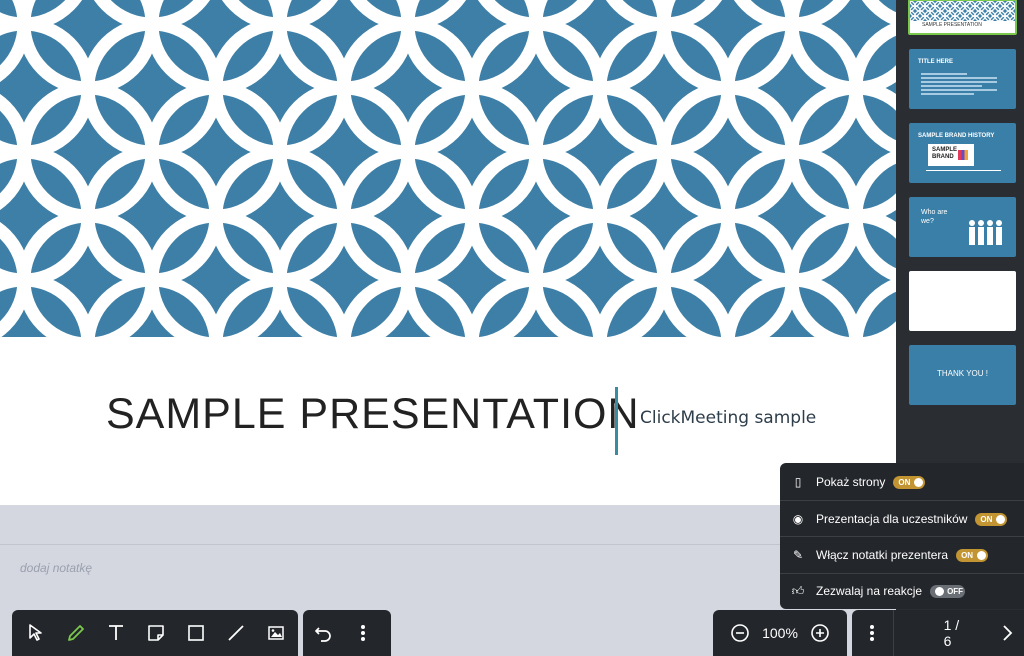 This screenshot has width=1024, height=656. I want to click on page-indicator: 1 / 6, so click(951, 633).